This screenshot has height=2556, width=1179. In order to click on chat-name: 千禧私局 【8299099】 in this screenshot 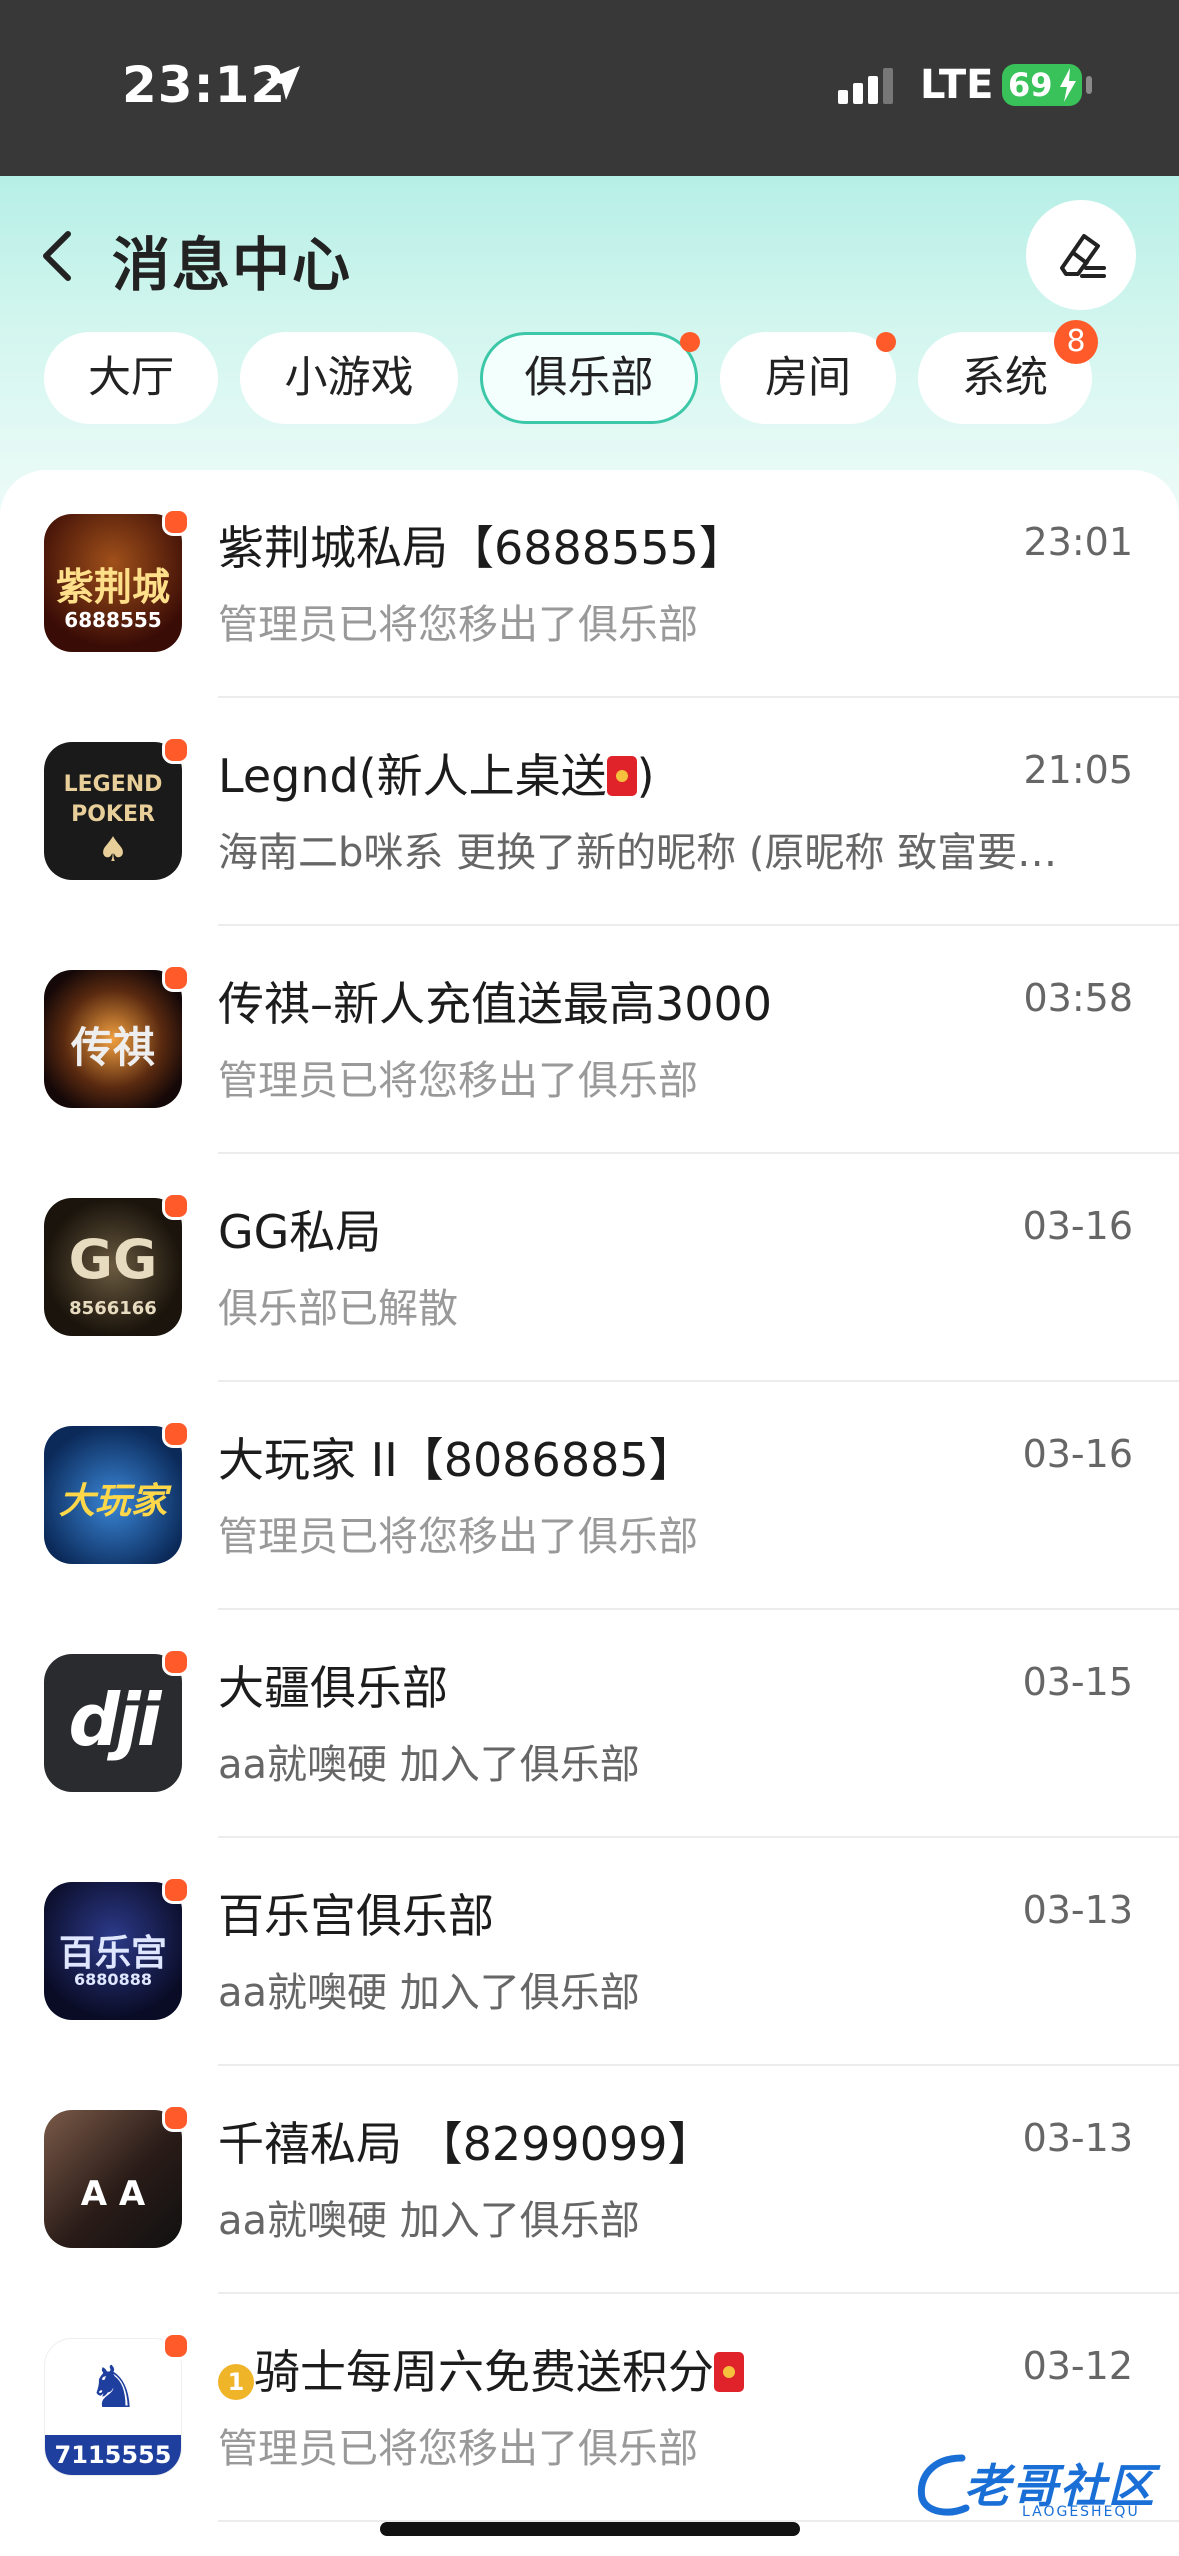, I will do `click(466, 2144)`.